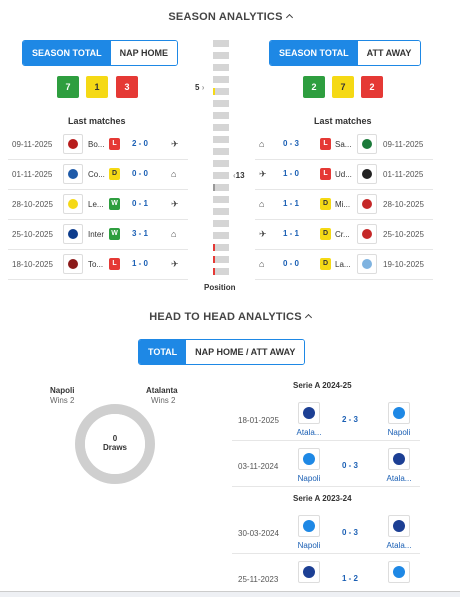 This screenshot has width=460, height=597. I want to click on h2h-toggle-home-away: NAP HOME / ATT AWAY, so click(245, 352).